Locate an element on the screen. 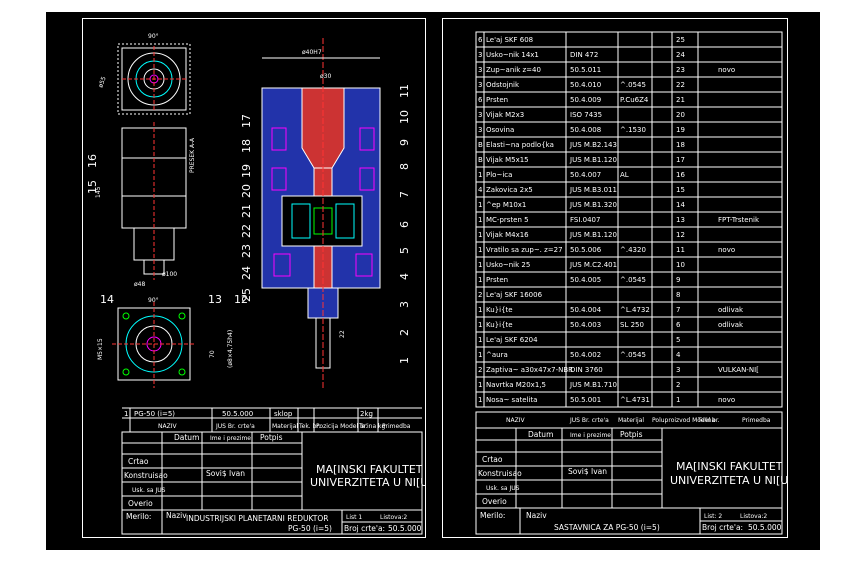 The width and height of the screenshot is (867, 562). row-name: Le'aj SKF 16006 is located at coordinates (514, 295).